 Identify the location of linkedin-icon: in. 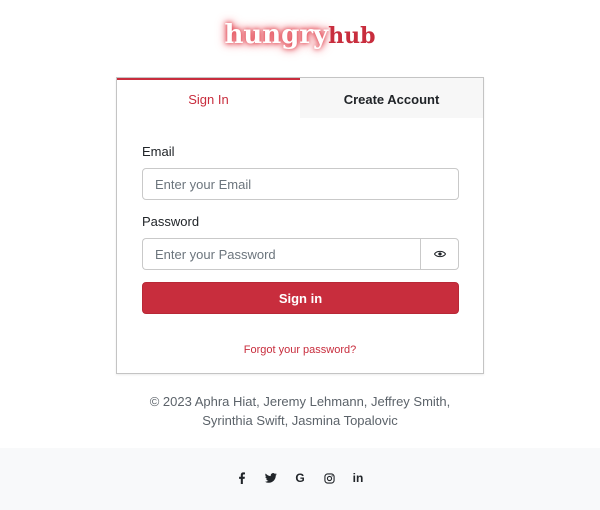
(358, 478).